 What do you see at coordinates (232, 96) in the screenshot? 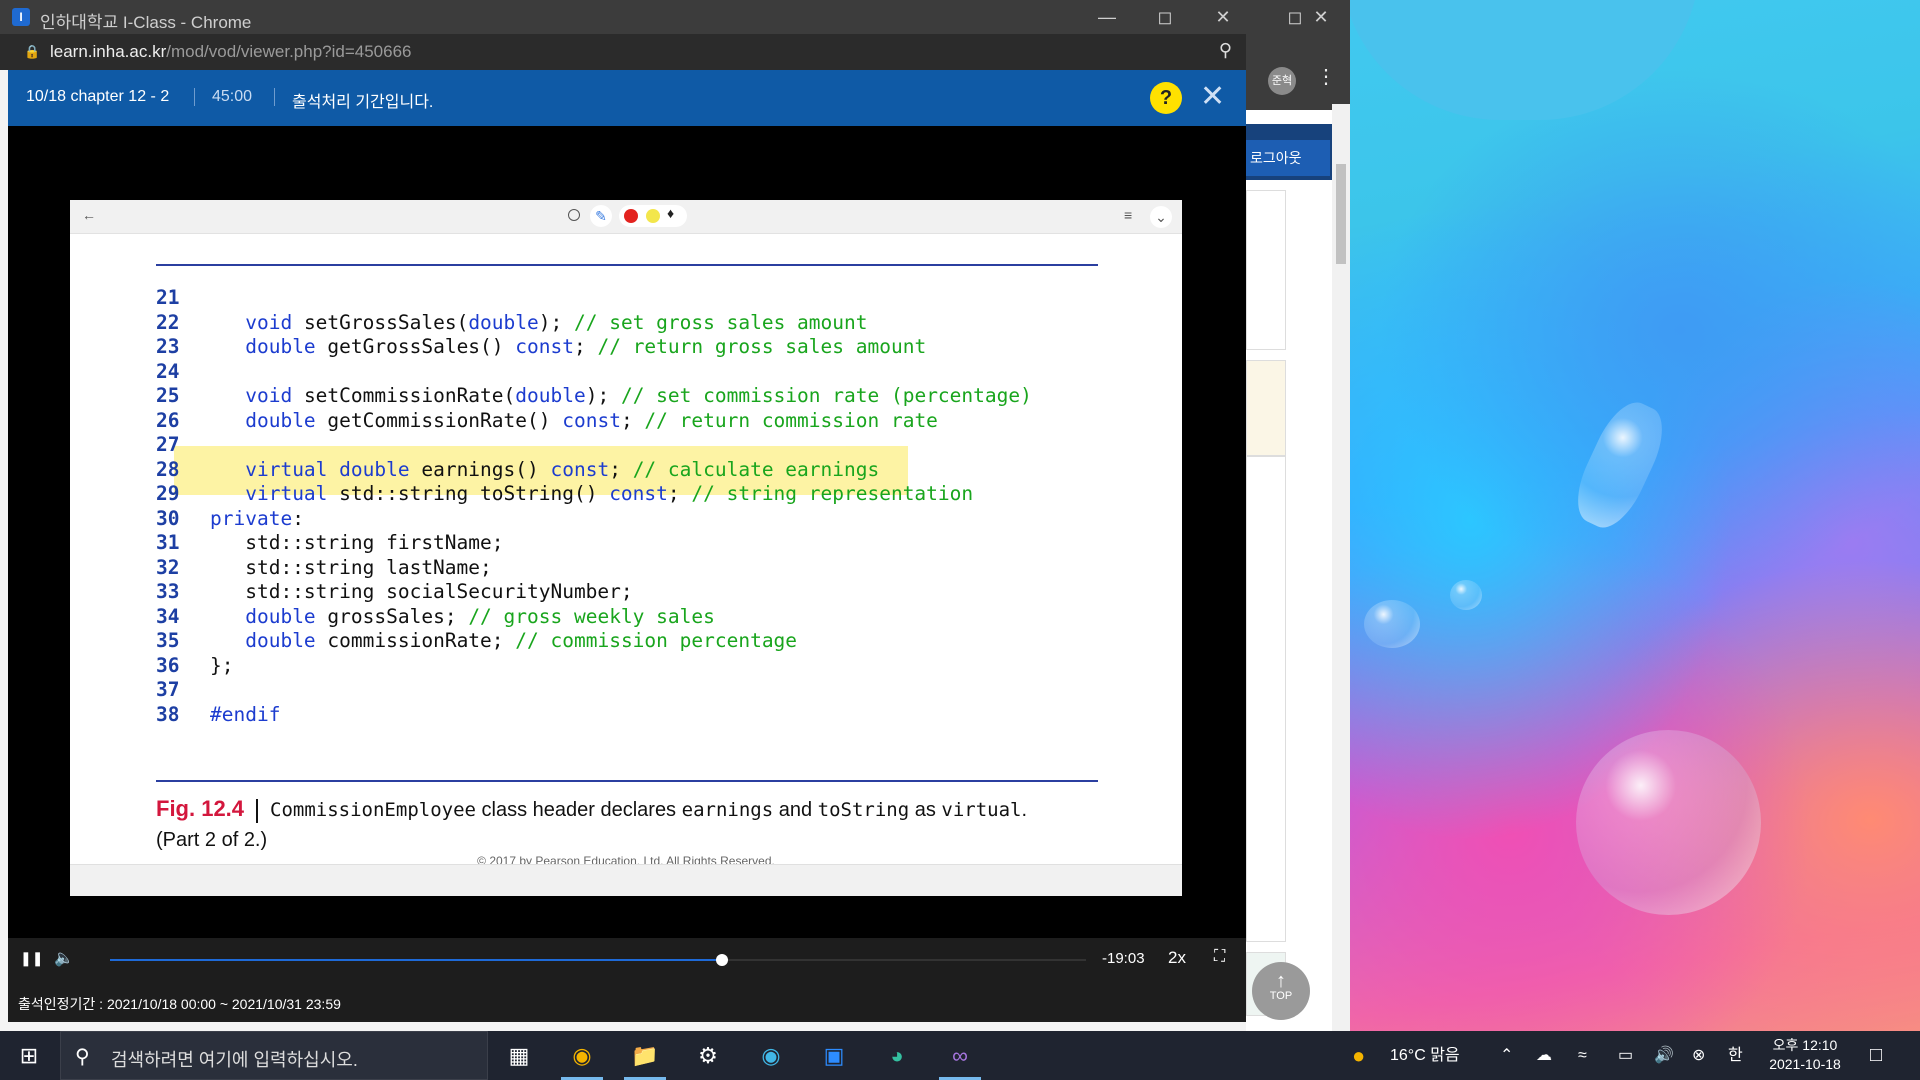
I see `lesson-duration: 45:00` at bounding box center [232, 96].